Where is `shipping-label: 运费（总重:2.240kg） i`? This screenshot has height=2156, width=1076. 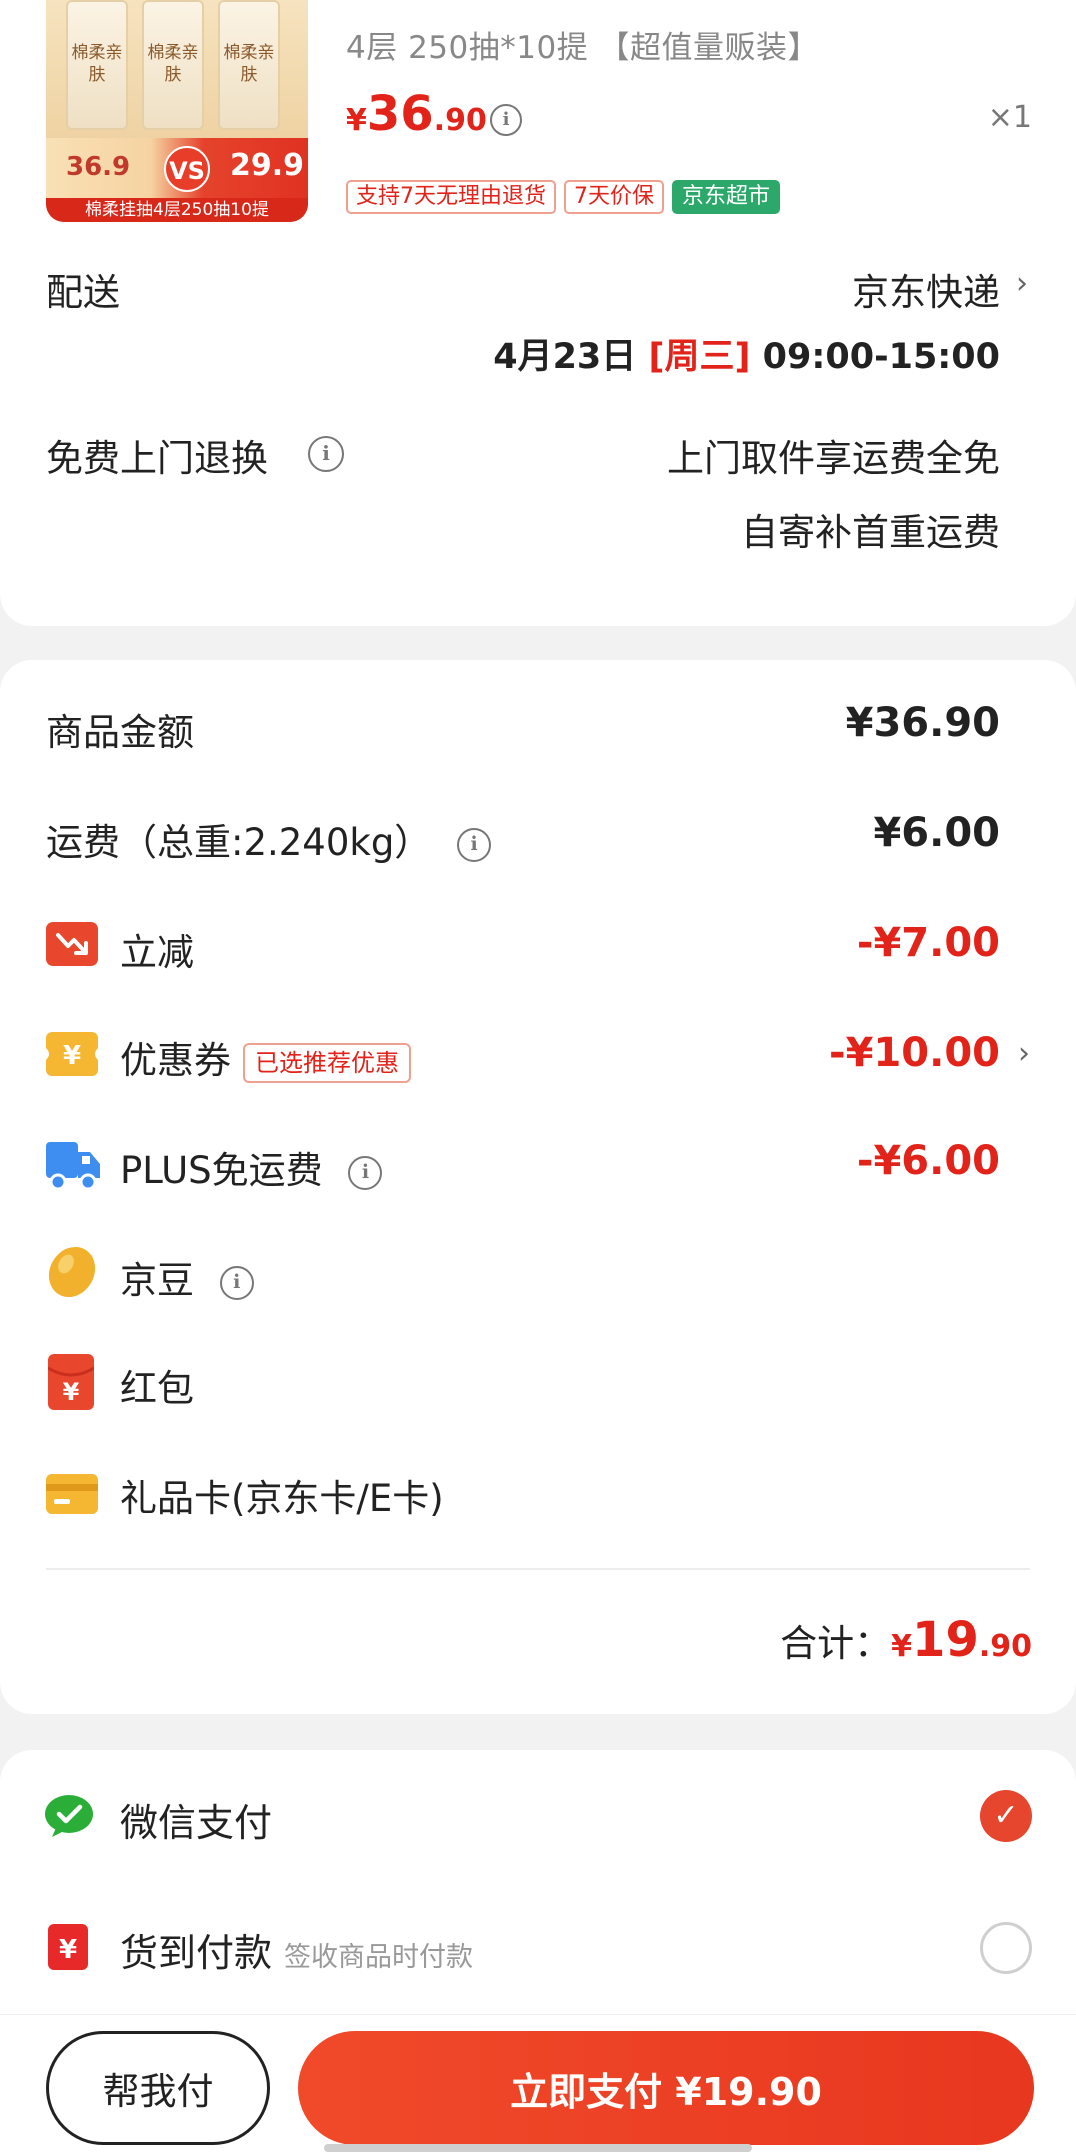
shipping-label: 运费（总重:2.240kg） i is located at coordinates (269, 839).